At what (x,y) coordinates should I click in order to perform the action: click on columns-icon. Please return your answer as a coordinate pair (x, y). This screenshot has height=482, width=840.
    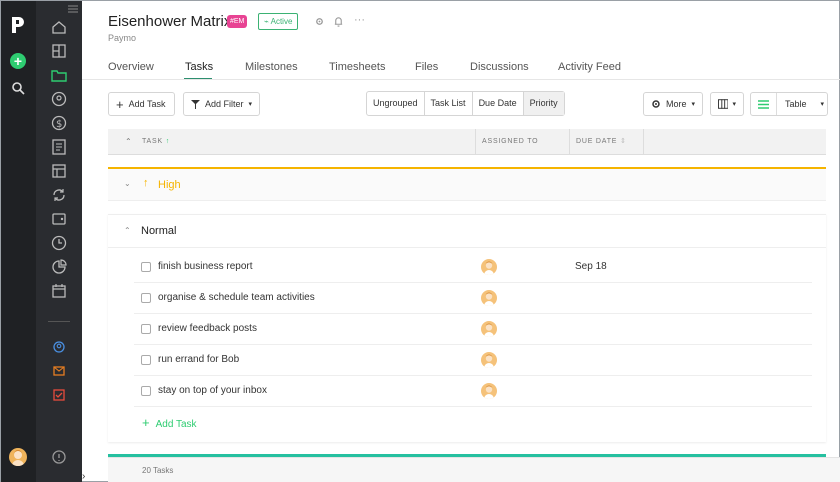
    Looking at the image, I should click on (723, 104).